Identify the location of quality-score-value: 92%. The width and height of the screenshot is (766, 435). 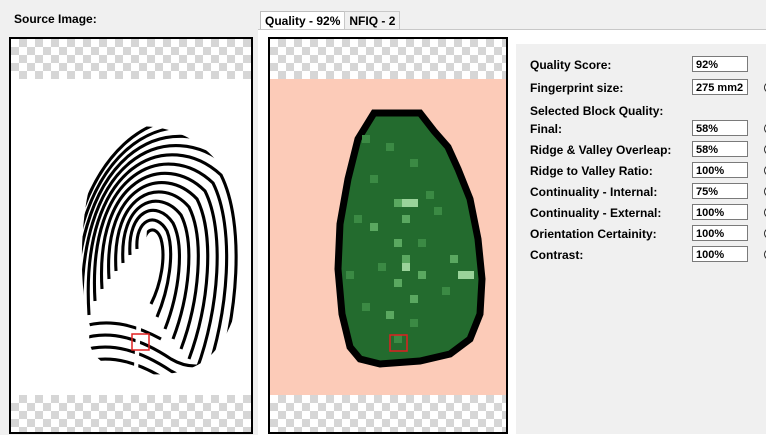
(720, 64).